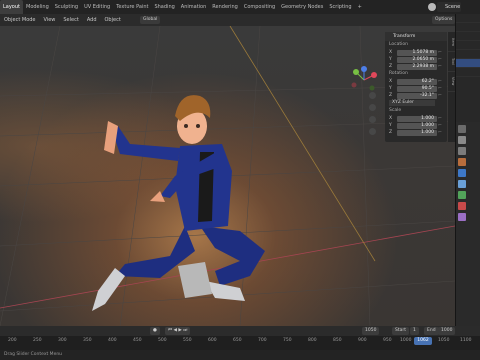 The height and width of the screenshot is (360, 480). Describe the element at coordinates (417, 118) in the screenshot. I see `scale-x-field: 1.000` at that location.